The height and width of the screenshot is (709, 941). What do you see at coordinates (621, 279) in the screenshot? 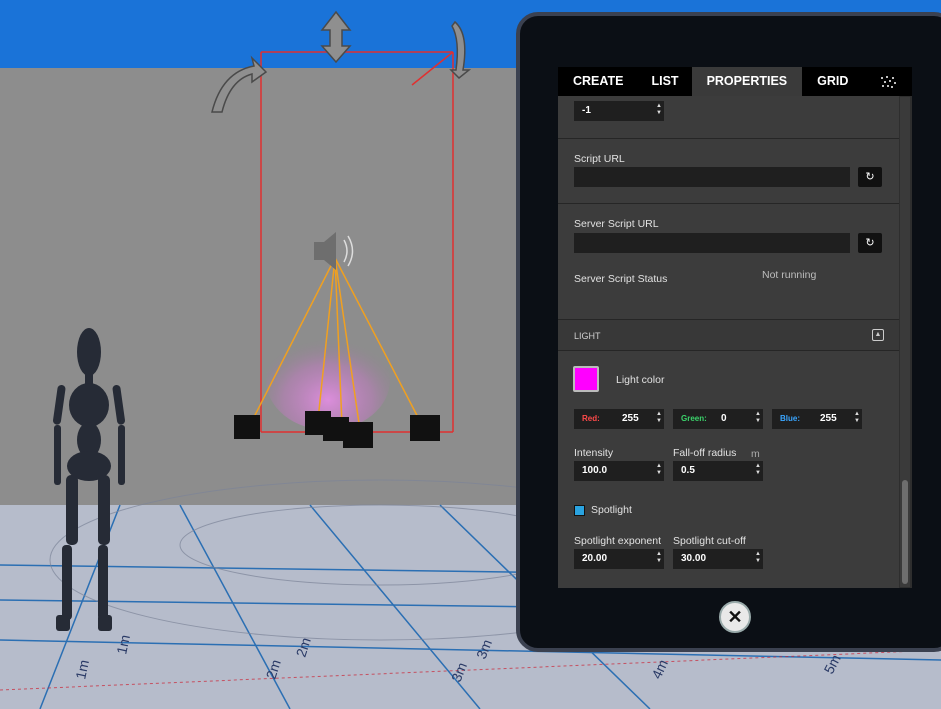
I see `server-script-status-label: Server Script Status` at bounding box center [621, 279].